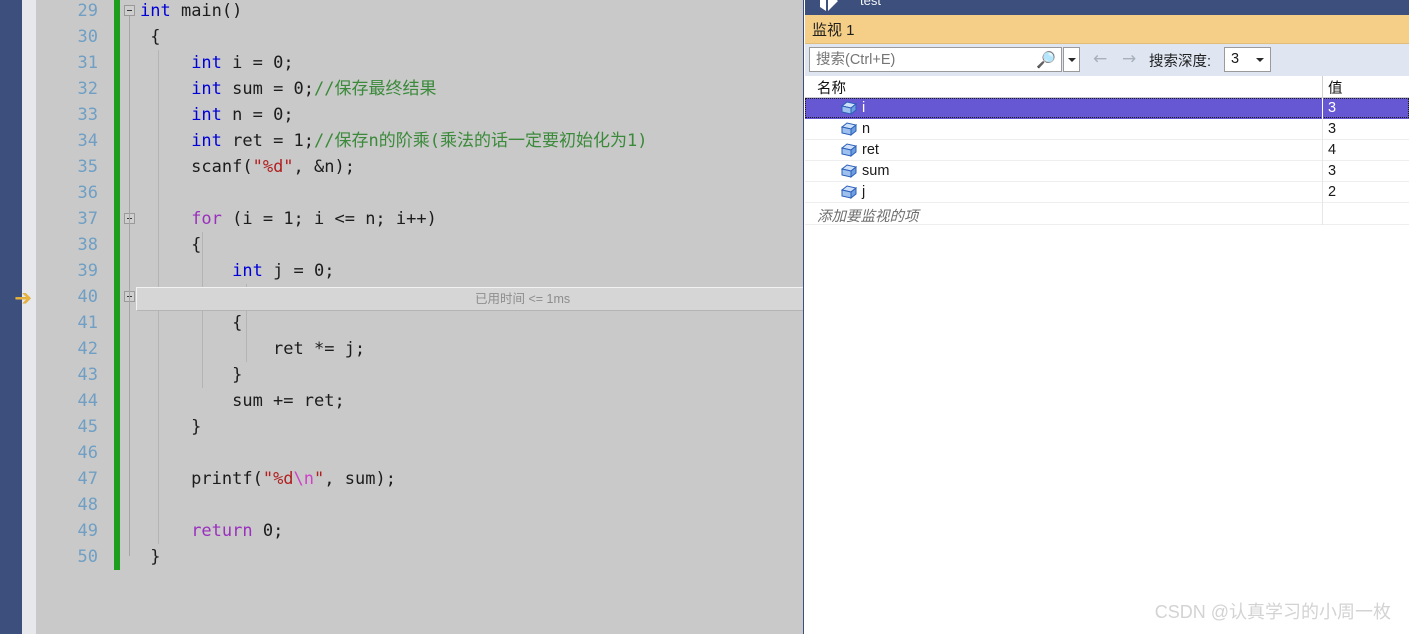  I want to click on line-number: 46, so click(87, 453).